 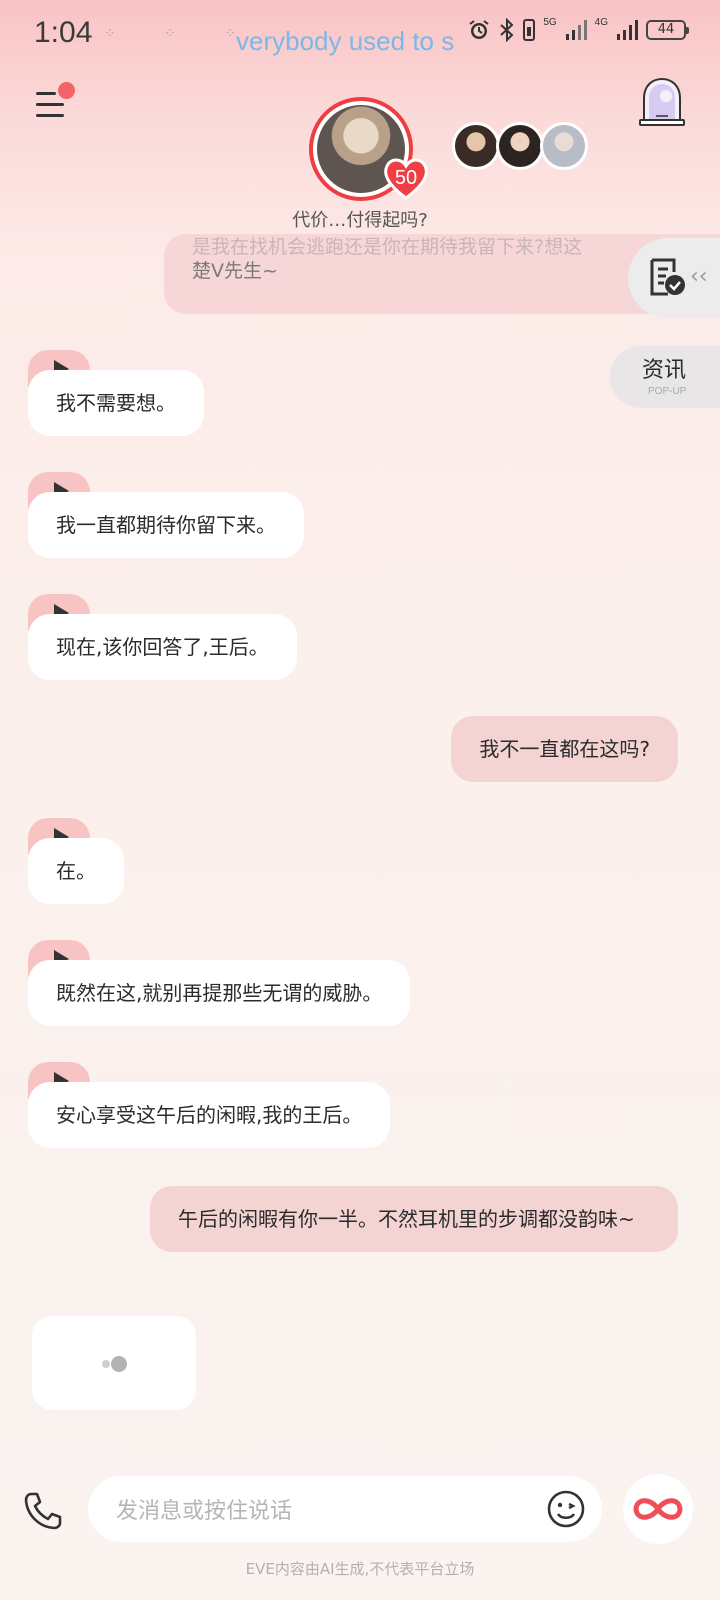 What do you see at coordinates (345, 1509) in the screenshot?
I see `message-input: 发消息或按住说话` at bounding box center [345, 1509].